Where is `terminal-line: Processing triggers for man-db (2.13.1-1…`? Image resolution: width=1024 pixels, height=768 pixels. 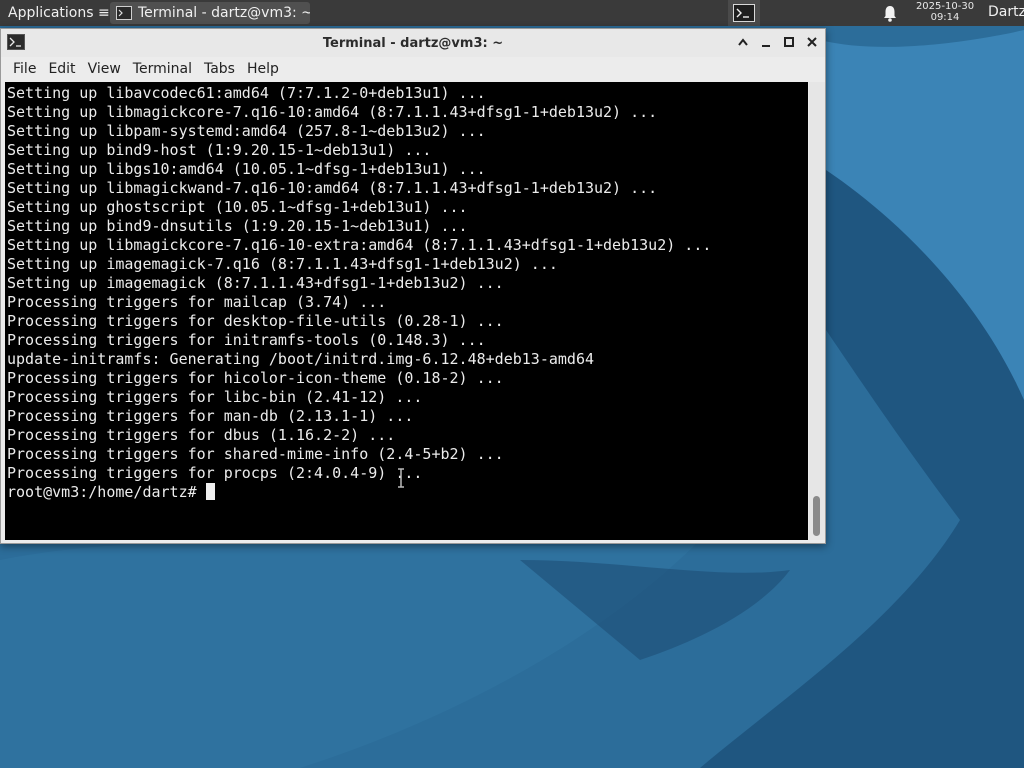 terminal-line: Processing triggers for man-db (2.13.1-1… is located at coordinates (210, 416).